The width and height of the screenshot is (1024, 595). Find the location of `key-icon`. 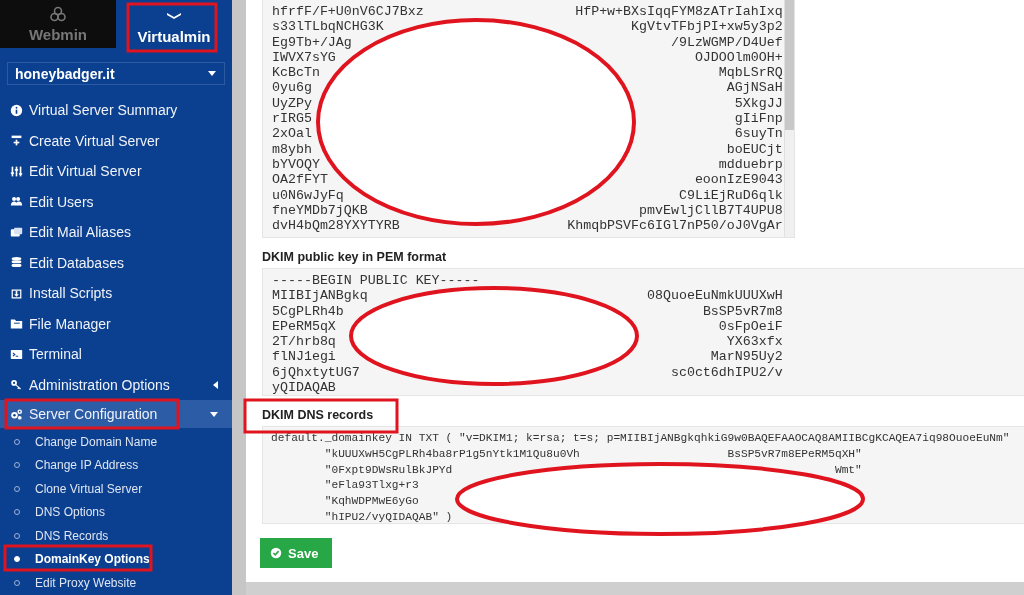

key-icon is located at coordinates (16, 385).